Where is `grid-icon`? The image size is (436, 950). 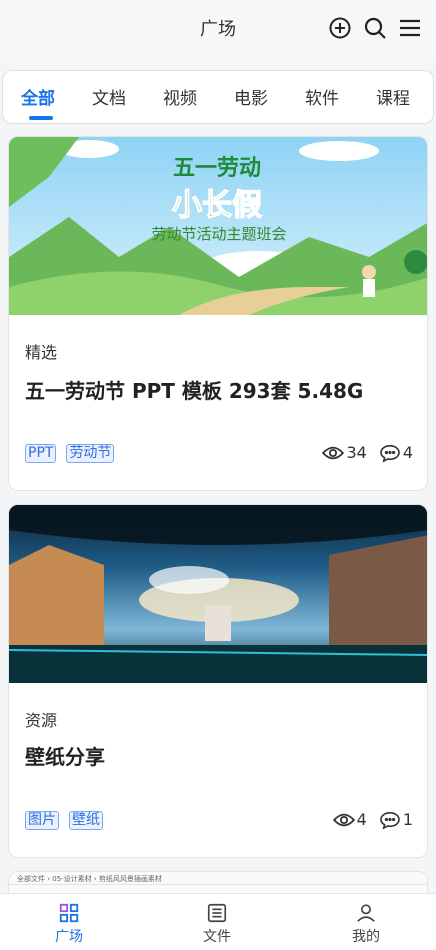 grid-icon is located at coordinates (69, 913).